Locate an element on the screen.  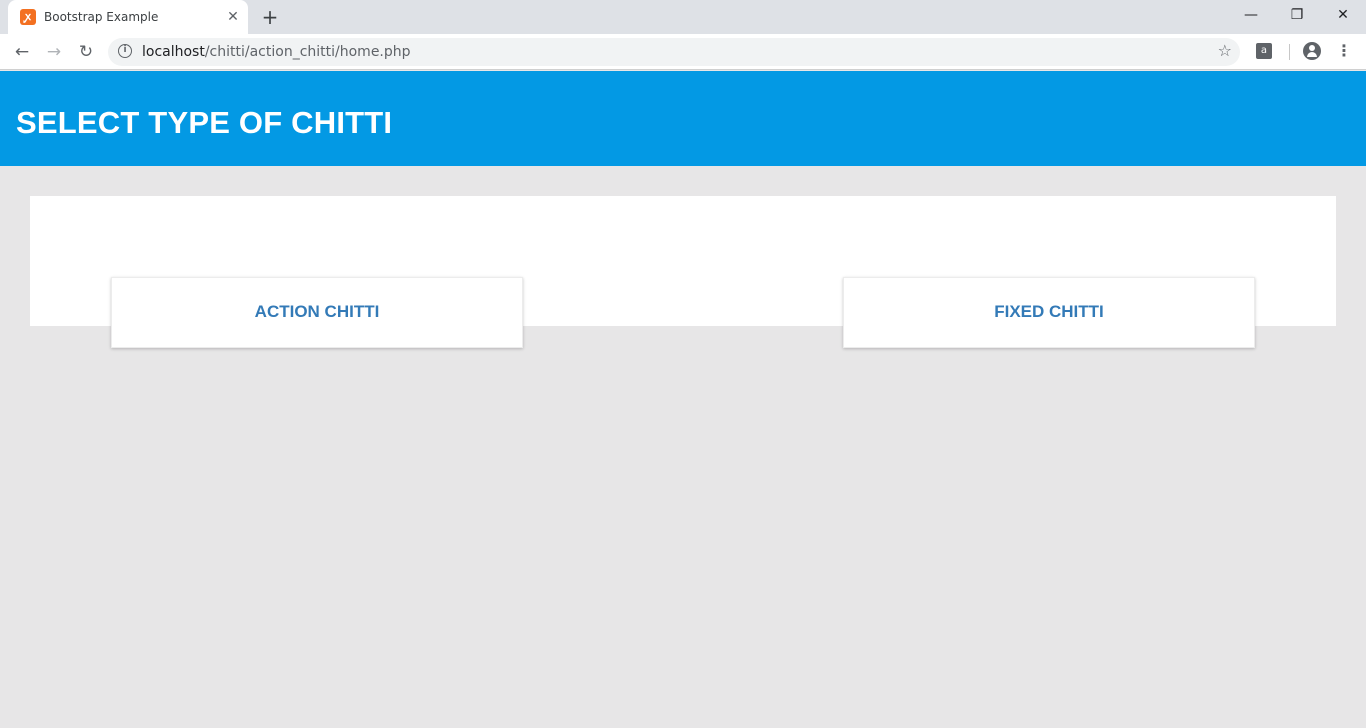
action-chitti-button: ACTION CHITTI is located at coordinates (317, 312).